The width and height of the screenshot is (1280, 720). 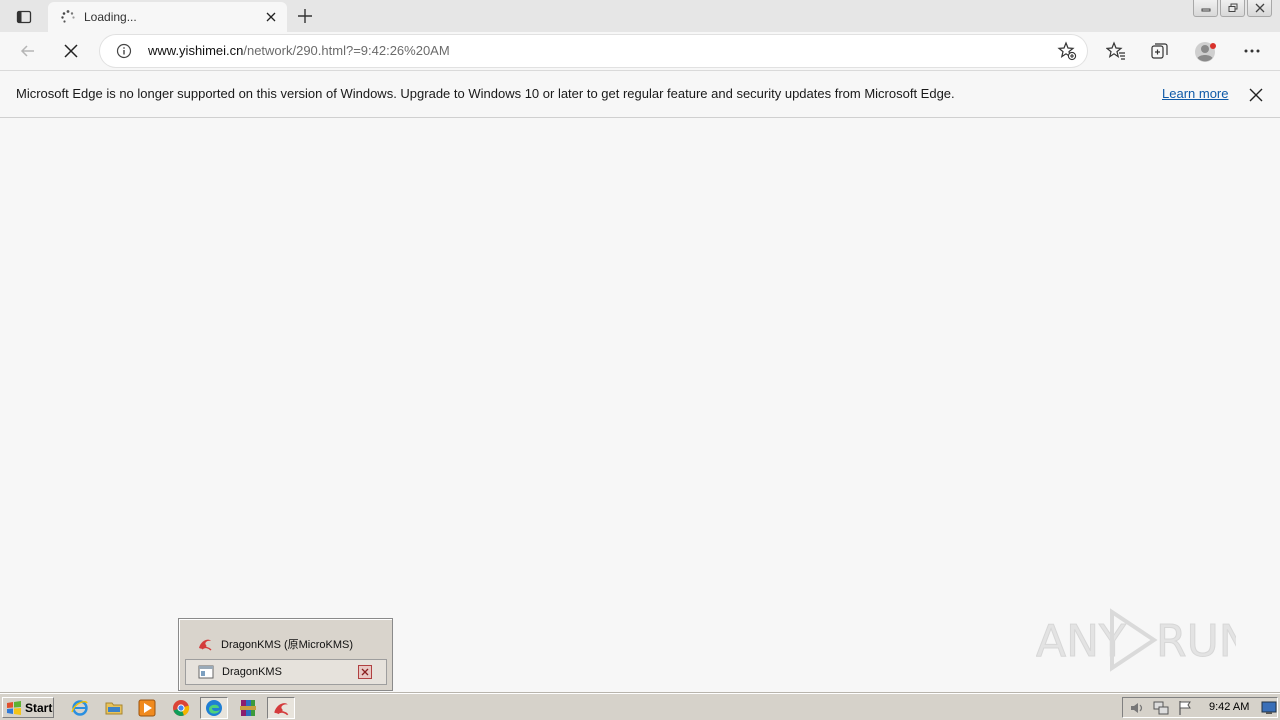 I want to click on tab-actions-button, so click(x=24, y=17).